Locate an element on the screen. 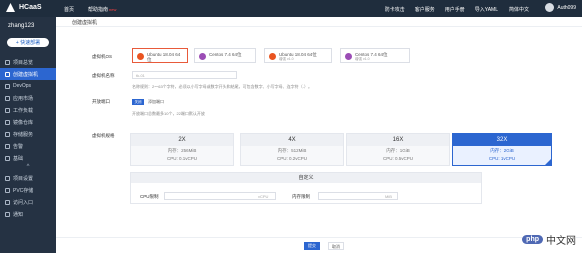 The image size is (582, 253). os-option: Ubuntu 18.04 64位 增强 v1.0 is located at coordinates (298, 55).